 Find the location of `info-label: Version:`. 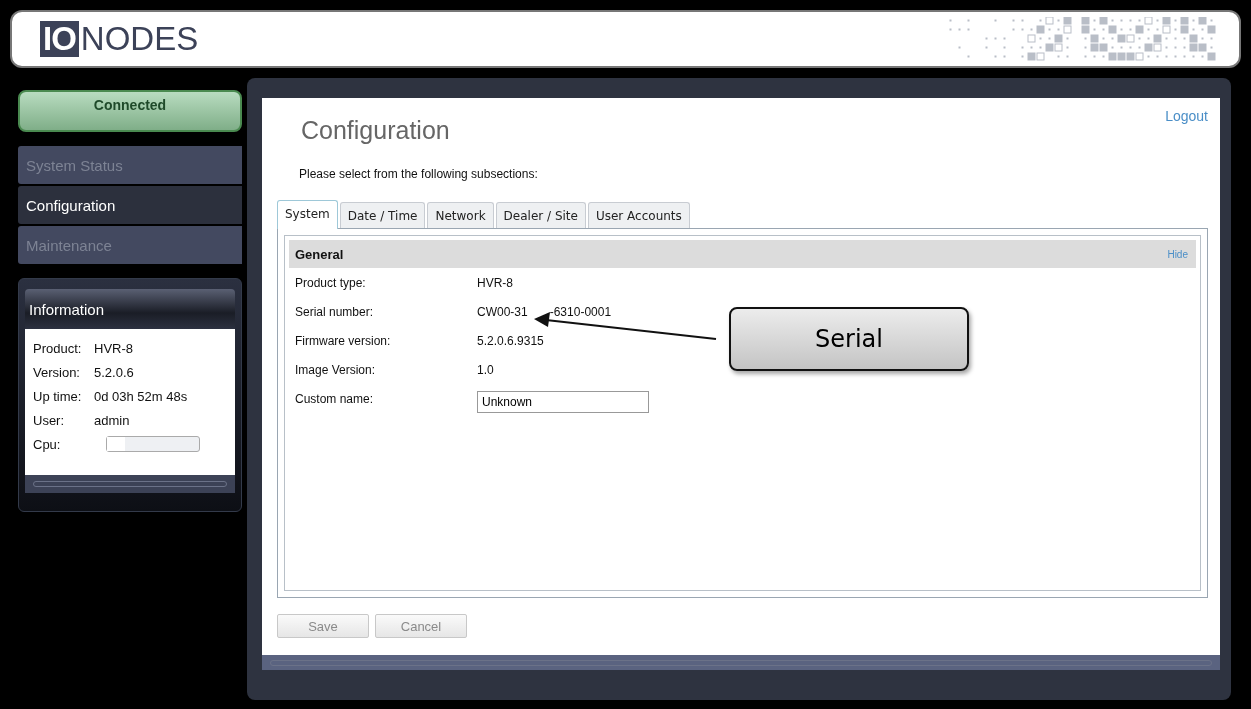

info-label: Version: is located at coordinates (57, 372).